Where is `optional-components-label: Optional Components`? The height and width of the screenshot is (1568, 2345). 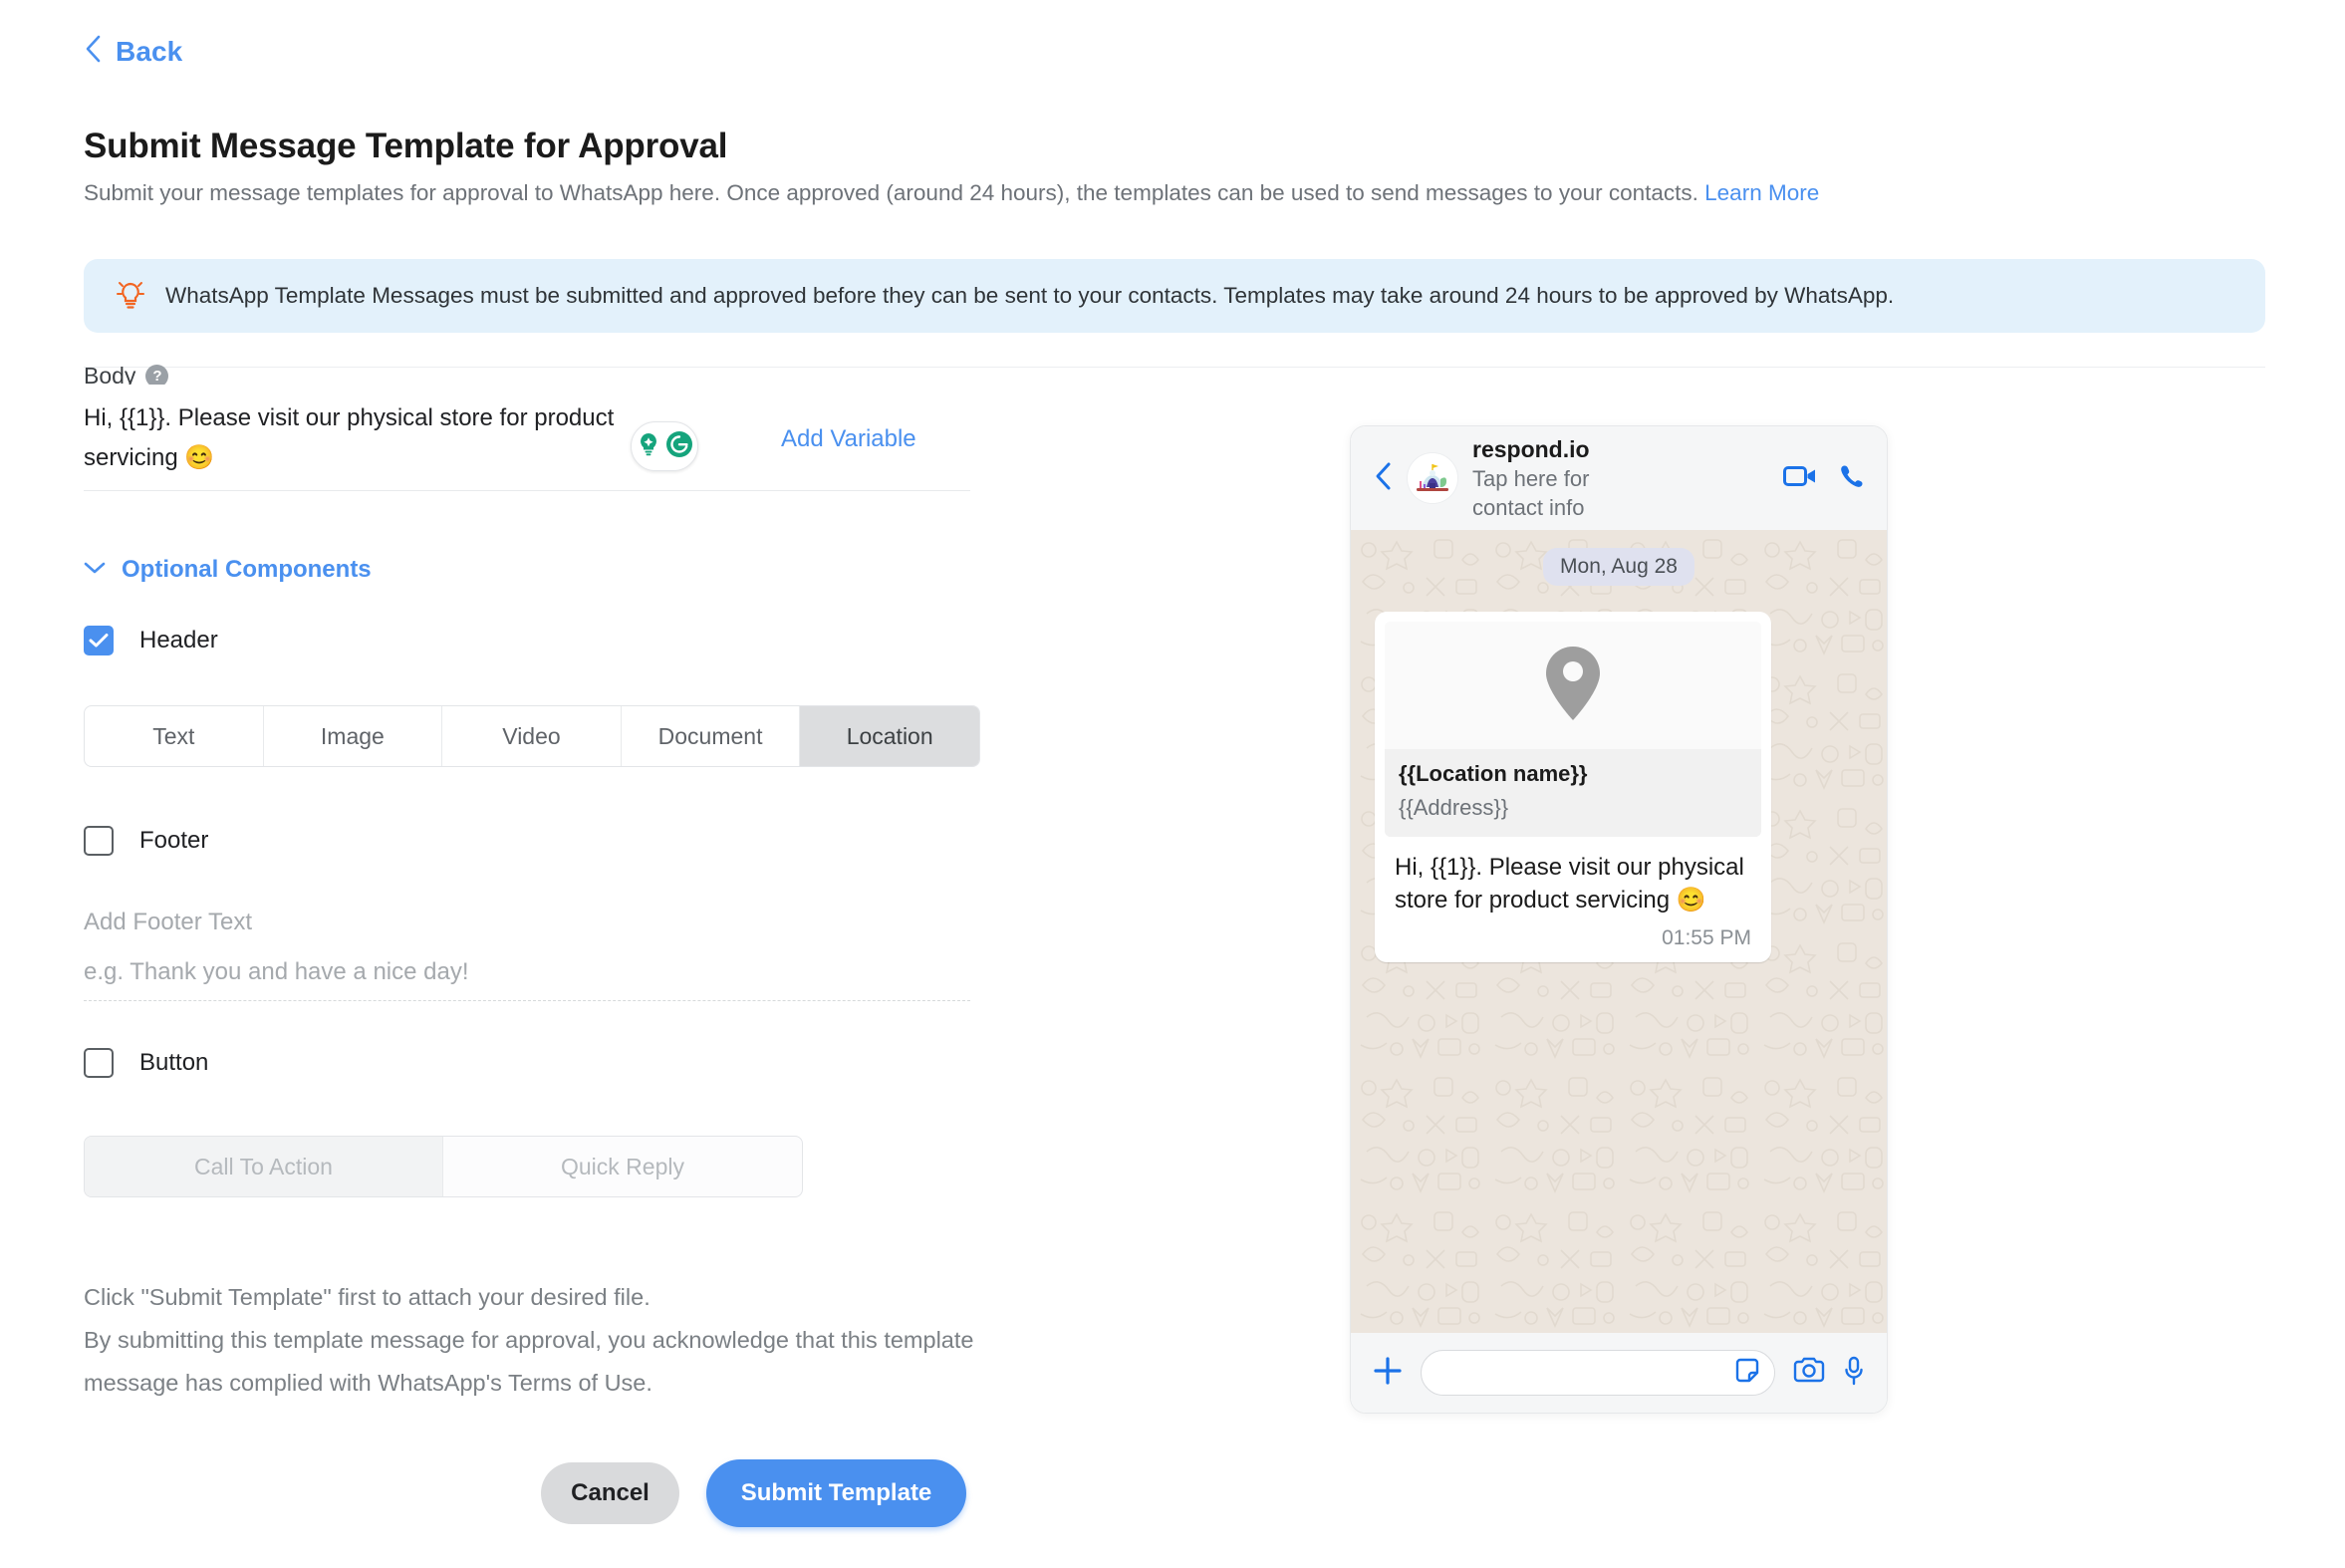 optional-components-label: Optional Components is located at coordinates (247, 569).